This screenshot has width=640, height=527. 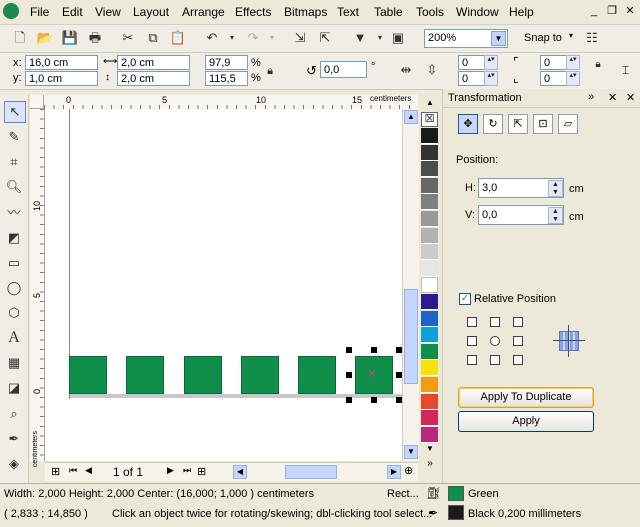 I want to click on menu-effects: Effects, so click(x=253, y=12).